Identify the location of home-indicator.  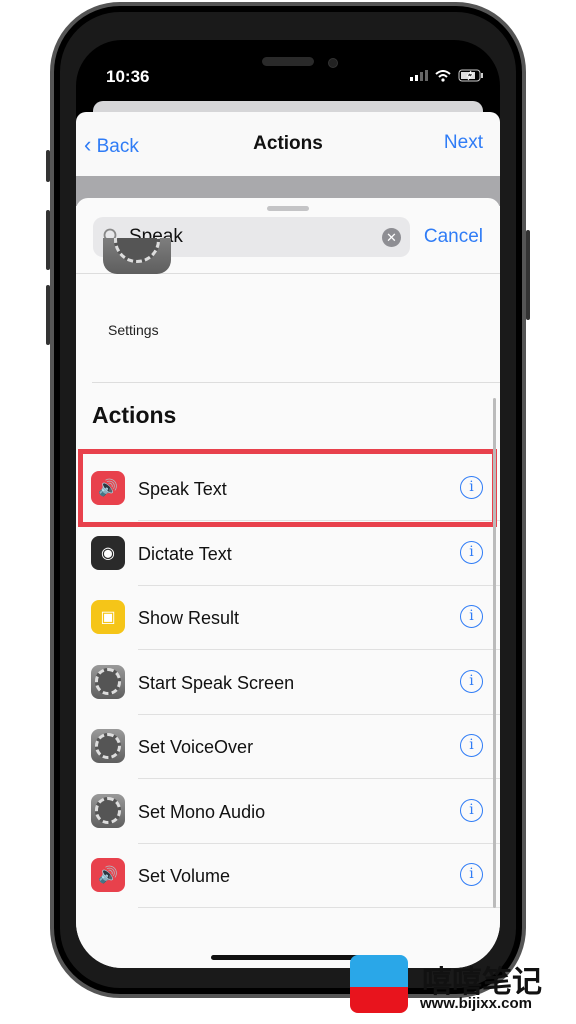
(288, 957).